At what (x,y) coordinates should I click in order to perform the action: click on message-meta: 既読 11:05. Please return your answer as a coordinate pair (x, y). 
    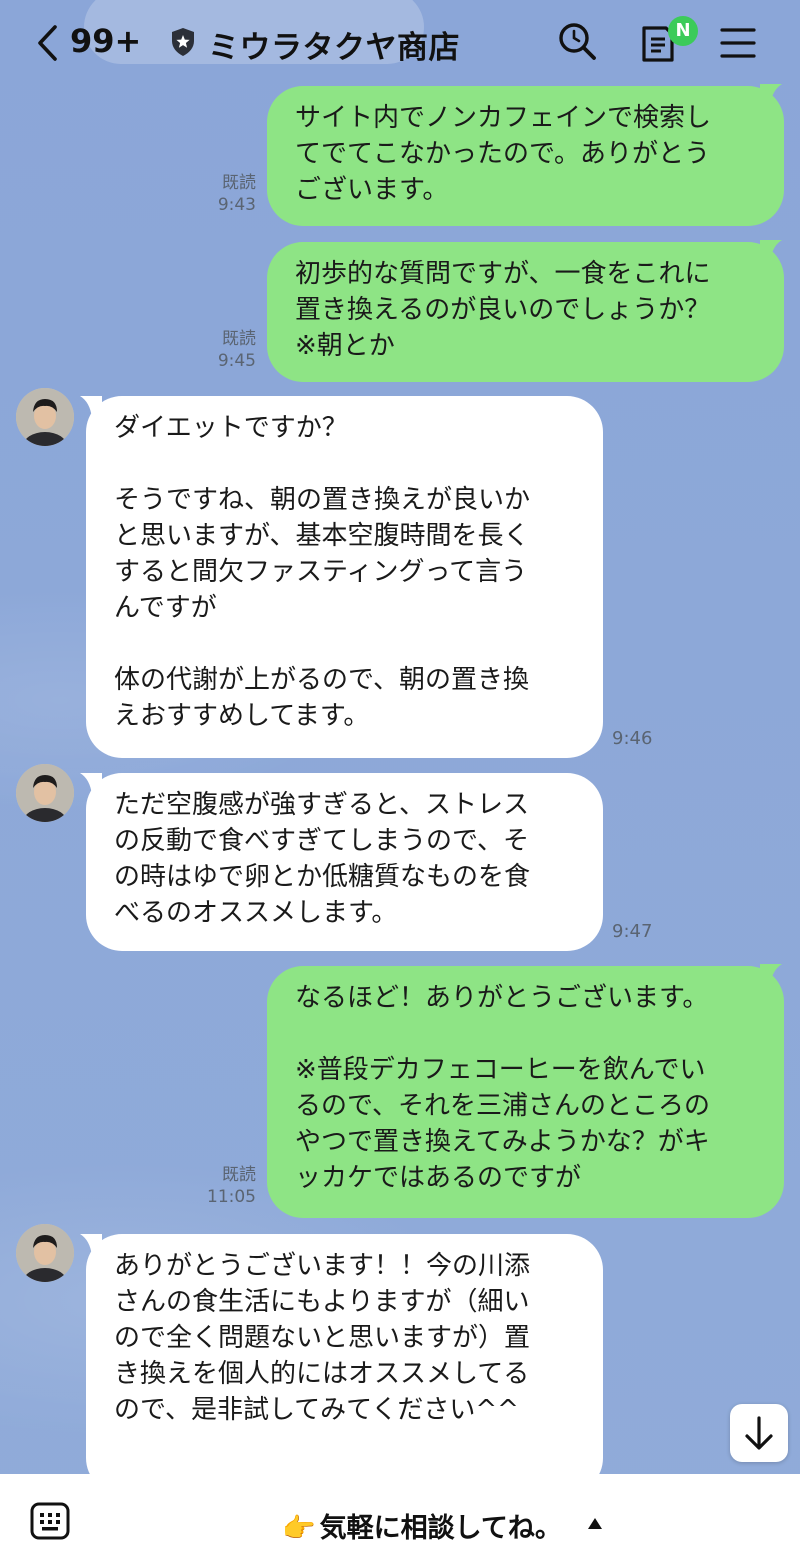
    Looking at the image, I should click on (226, 1186).